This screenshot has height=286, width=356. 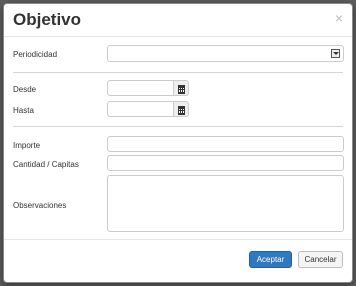 I want to click on importe-input, so click(x=225, y=144).